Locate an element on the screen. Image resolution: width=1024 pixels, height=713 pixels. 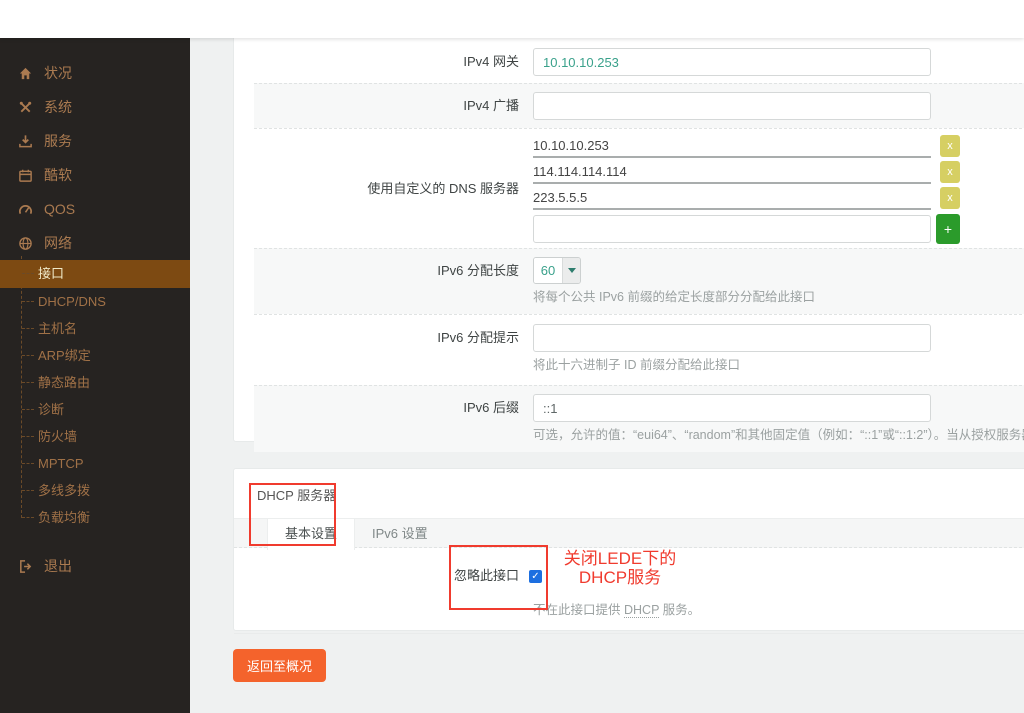
field-label: IPv4 网关 is located at coordinates (491, 61).